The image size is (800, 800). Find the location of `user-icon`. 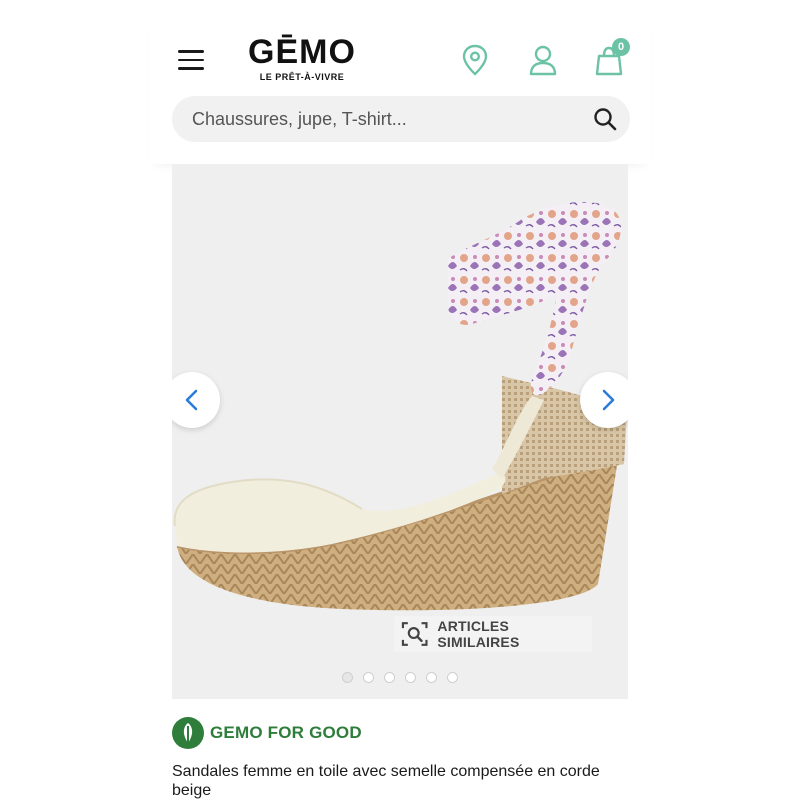

user-icon is located at coordinates (543, 60).